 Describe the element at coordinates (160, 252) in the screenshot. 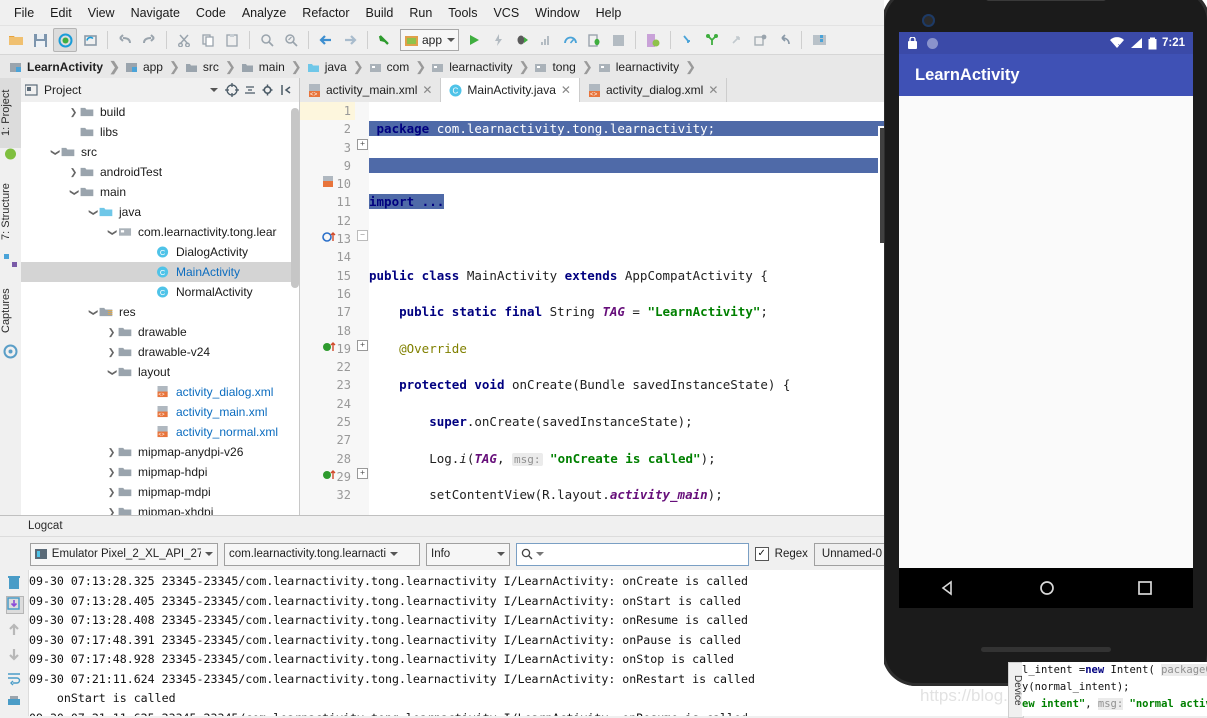

I see `tree-item: C DialogActivity` at that location.